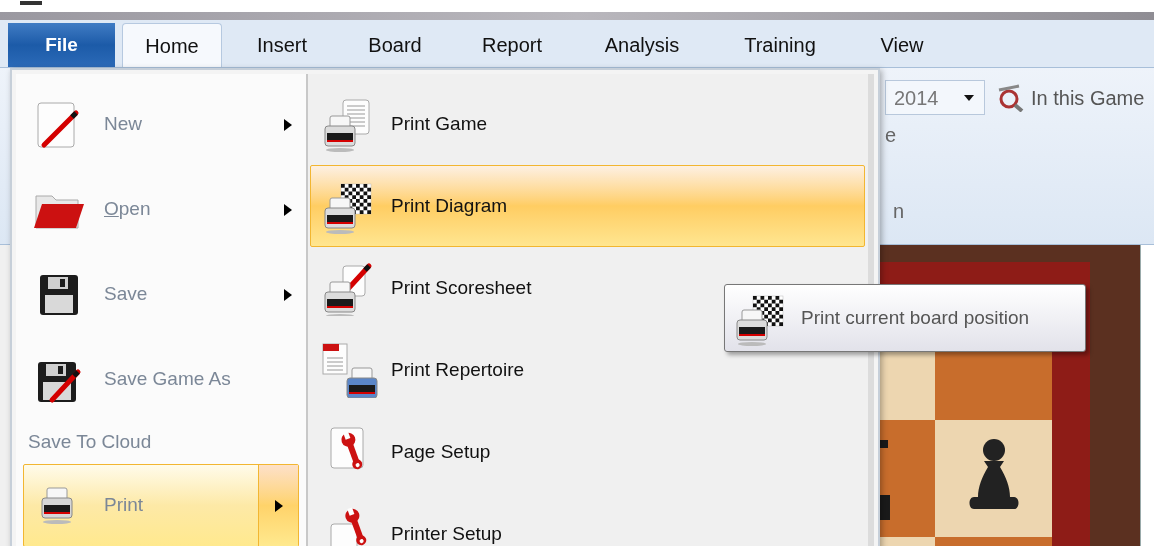 The height and width of the screenshot is (546, 1154). What do you see at coordinates (1070, 97) in the screenshot?
I see `search-button: In this Game` at bounding box center [1070, 97].